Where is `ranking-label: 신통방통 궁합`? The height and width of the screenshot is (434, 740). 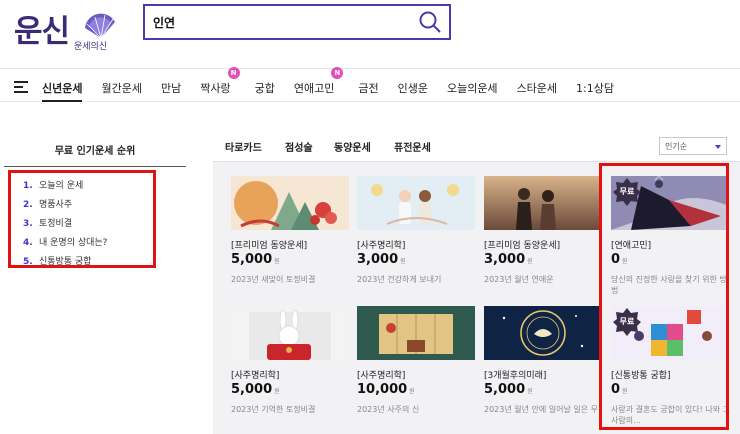
ranking-label: 신통방통 궁합 is located at coordinates (65, 262).